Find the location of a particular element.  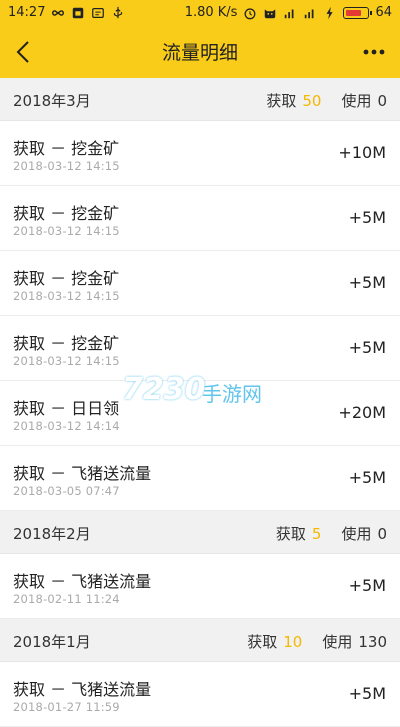

list-item: 获取 － 飞猪送流量 2018-01-27 11:59 +5M is located at coordinates (200, 694).